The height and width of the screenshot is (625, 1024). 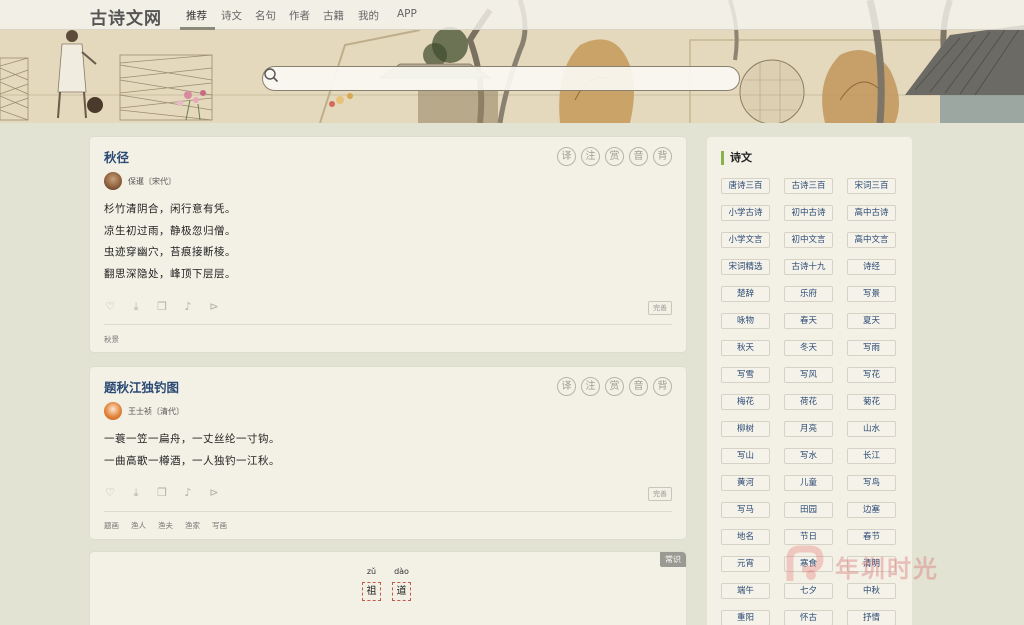 I want to click on sidebar-tag: 写雪, so click(x=745, y=375).